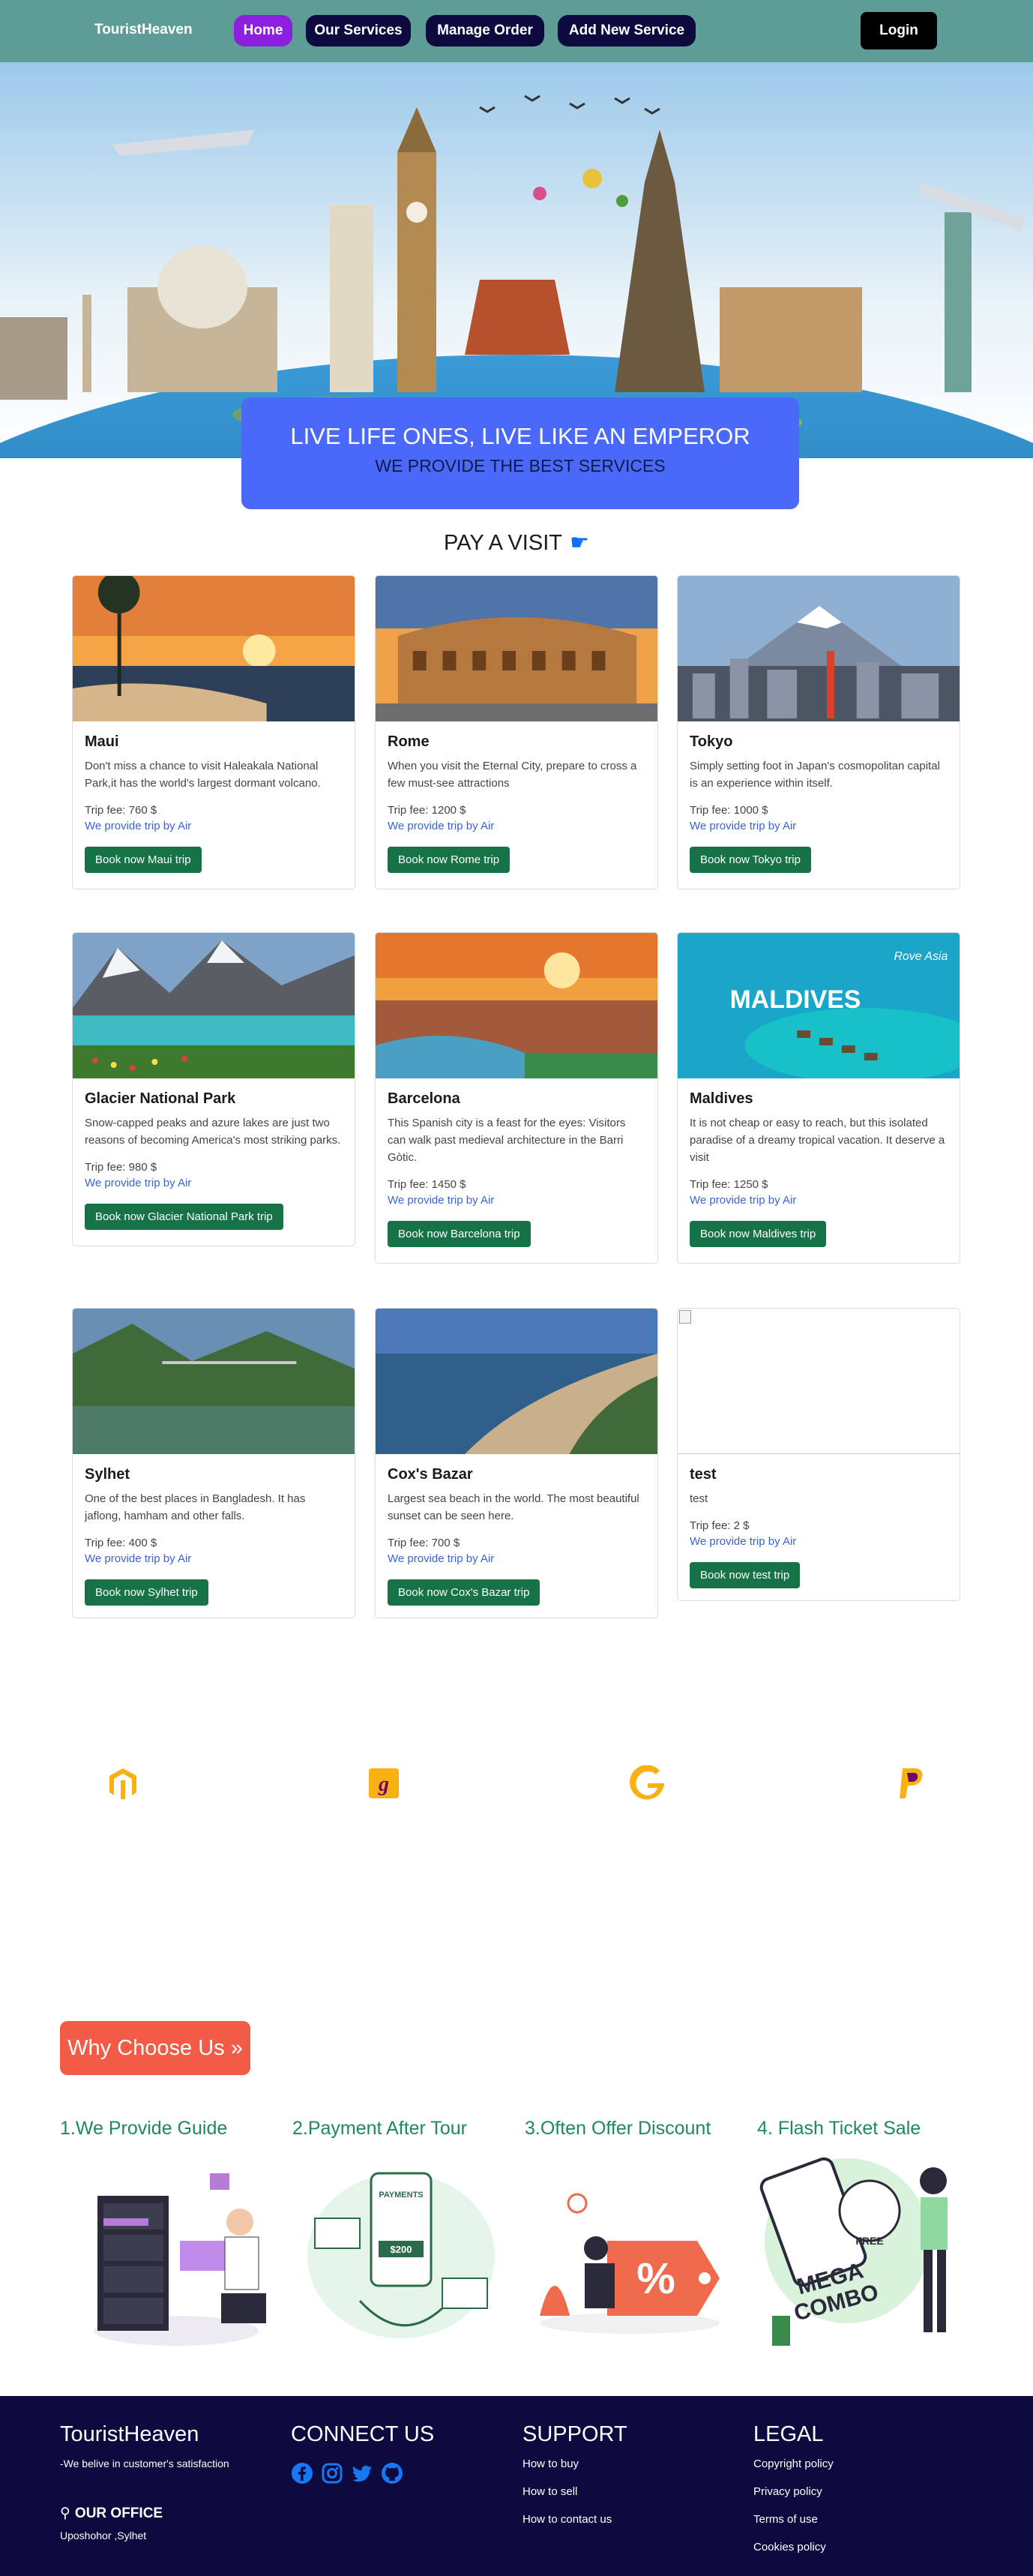  What do you see at coordinates (574, 2492) in the screenshot?
I see `support-link-how-to-sell: How to sell` at bounding box center [574, 2492].